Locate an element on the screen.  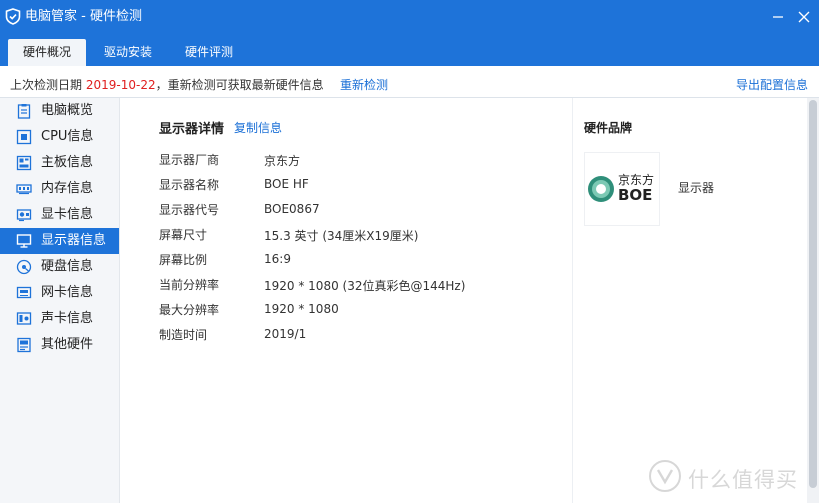
sidebar-item-disk: 硬盘信息 is located at coordinates (59, 267).